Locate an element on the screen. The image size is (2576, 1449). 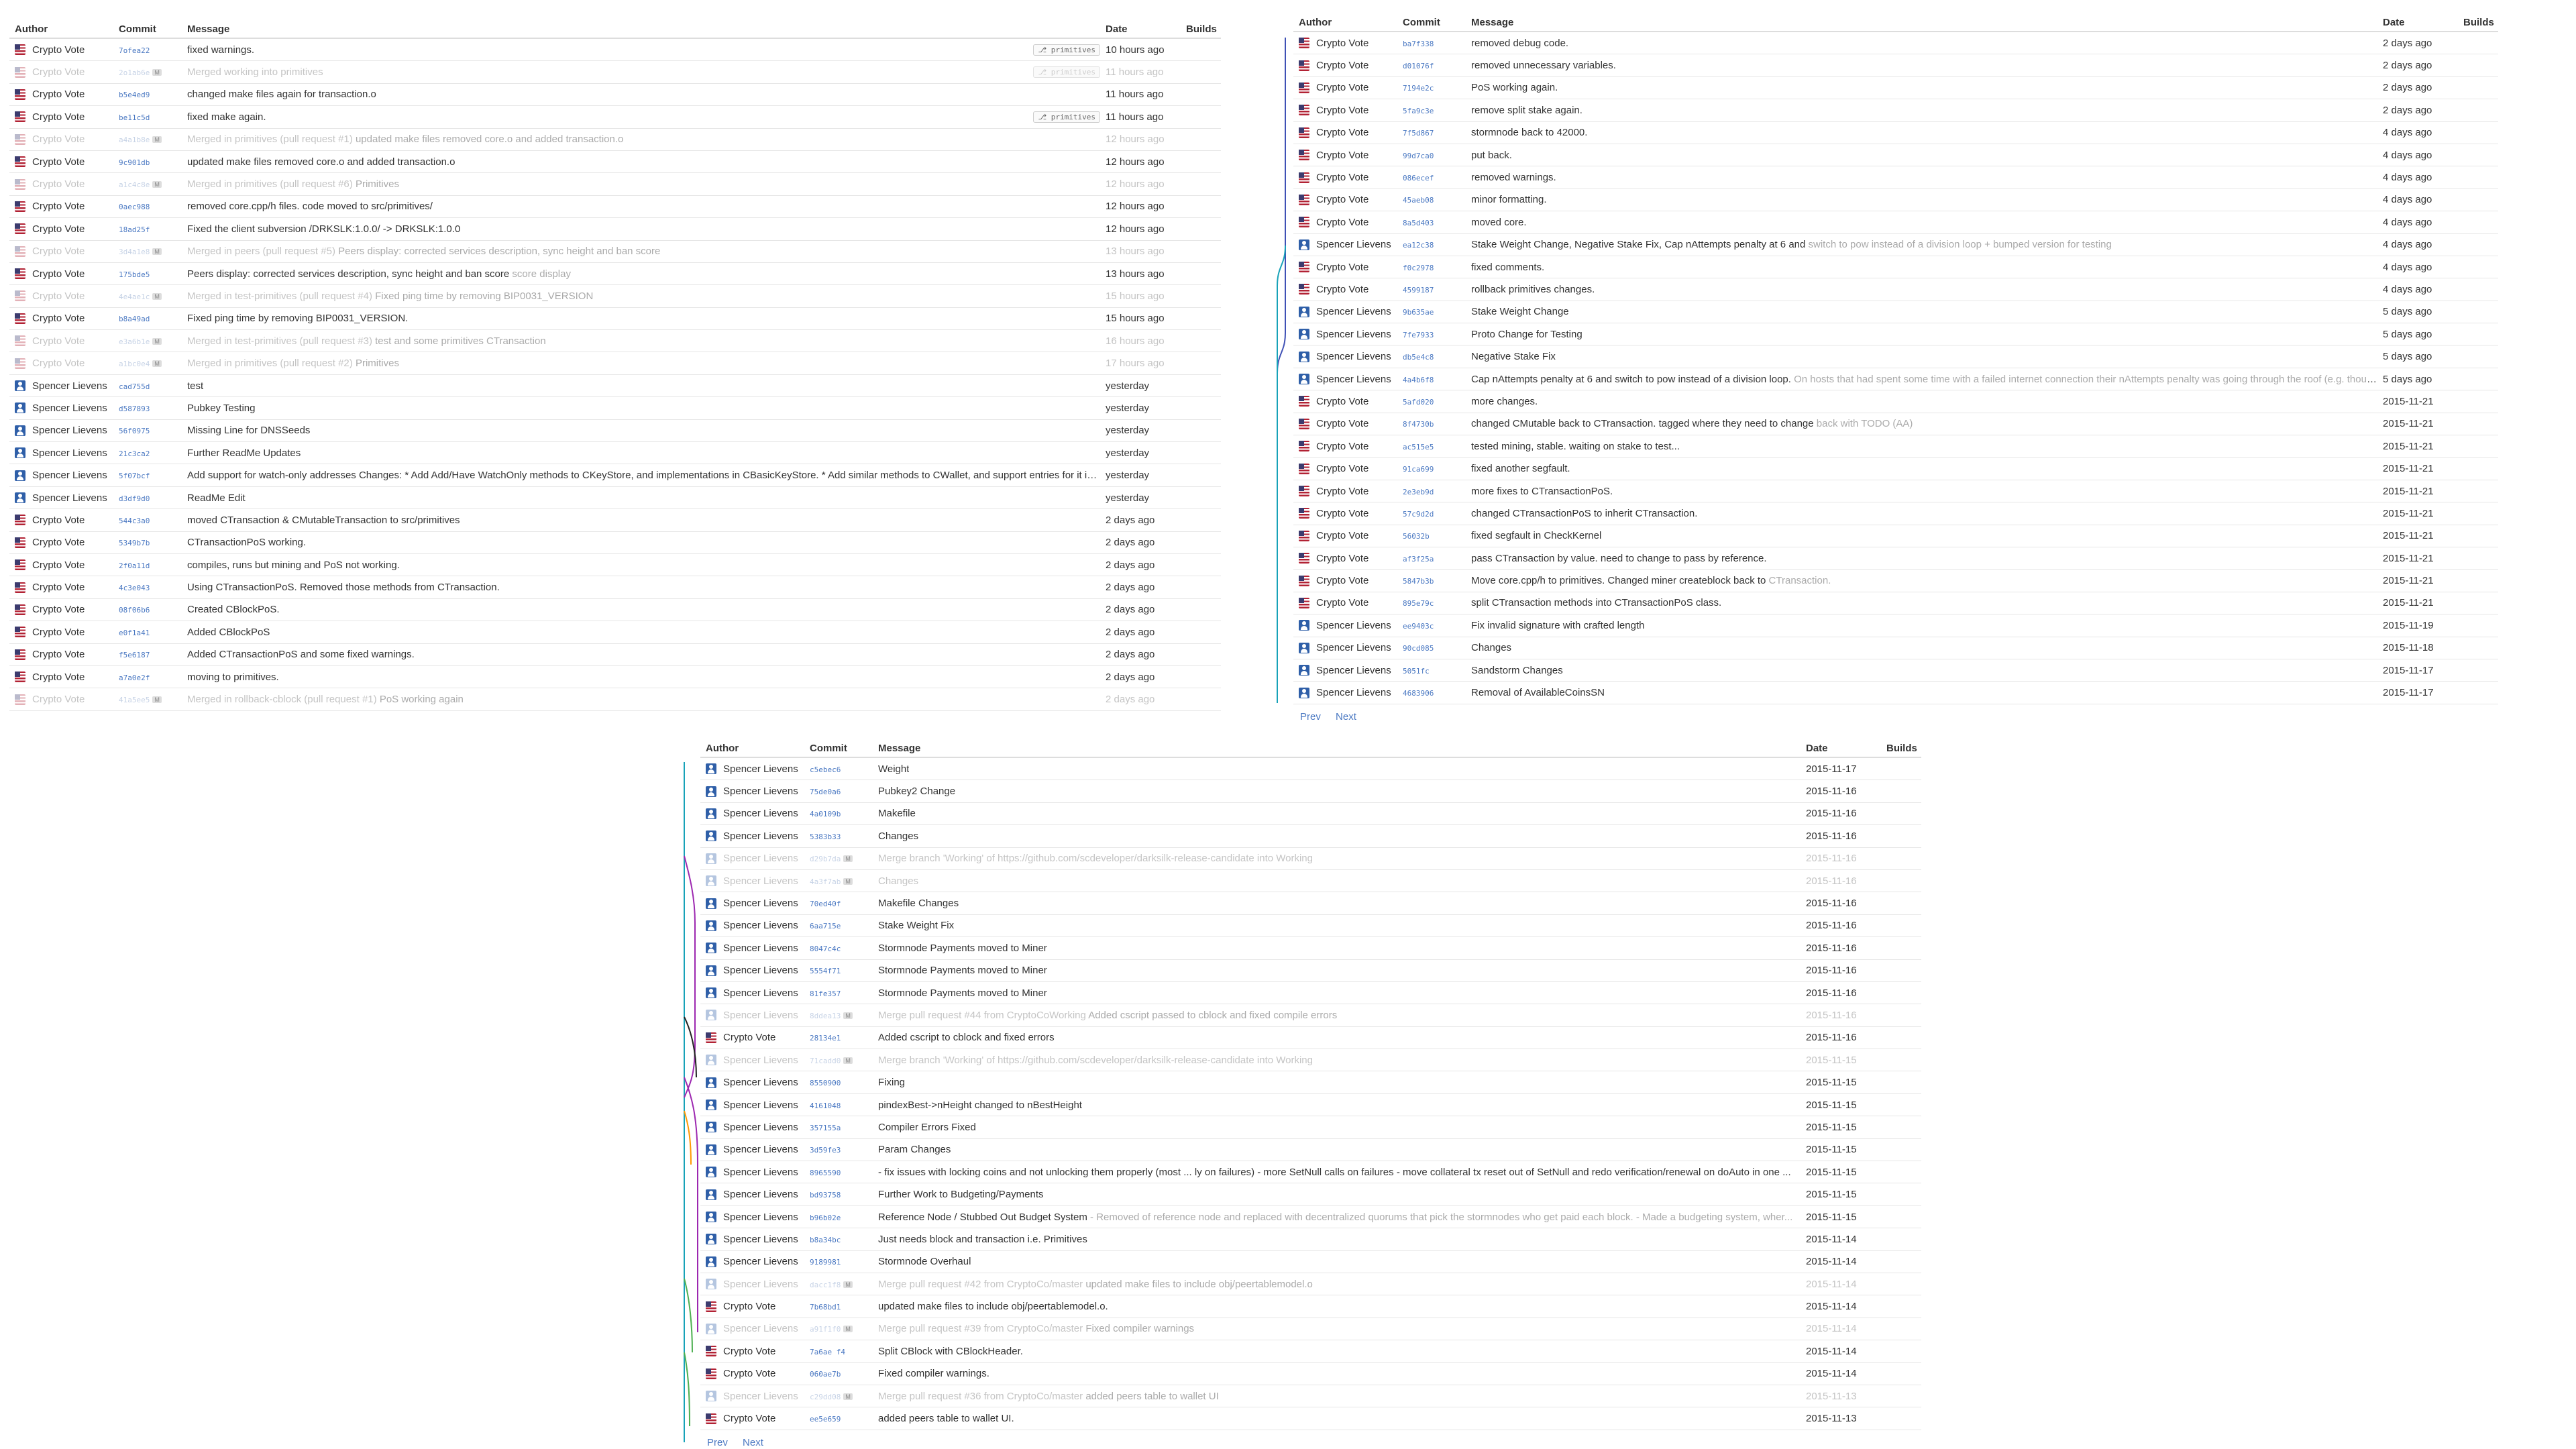
commit-hash-link: b8a34bc is located at coordinates (825, 1240).